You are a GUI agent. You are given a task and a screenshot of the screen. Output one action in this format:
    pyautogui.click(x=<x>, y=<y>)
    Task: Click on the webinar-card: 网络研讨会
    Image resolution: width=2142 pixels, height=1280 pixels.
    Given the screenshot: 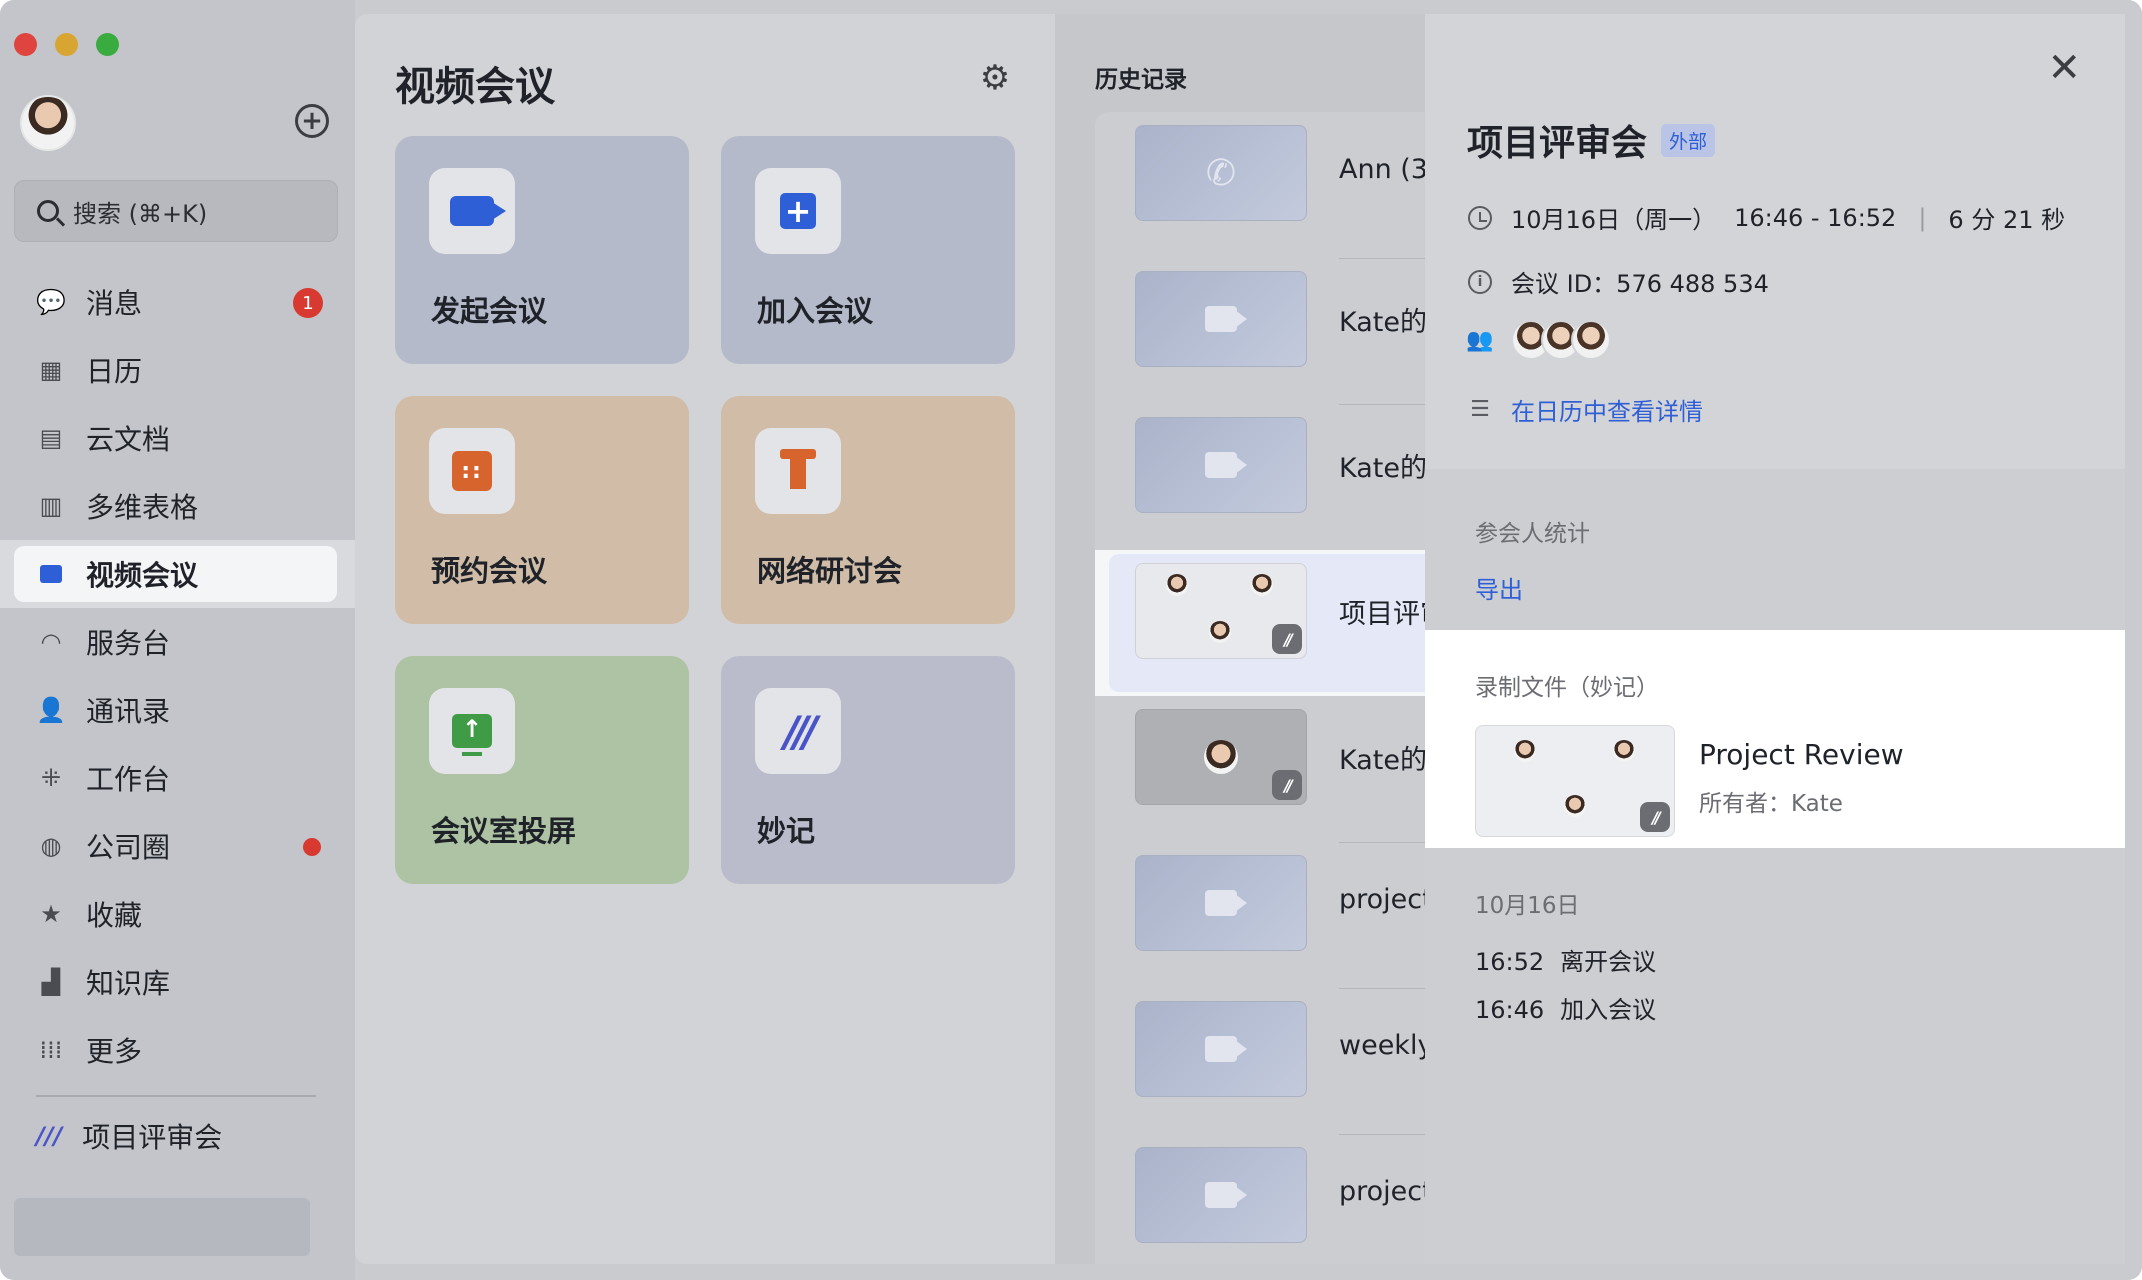 What is the action you would take?
    pyautogui.click(x=868, y=510)
    